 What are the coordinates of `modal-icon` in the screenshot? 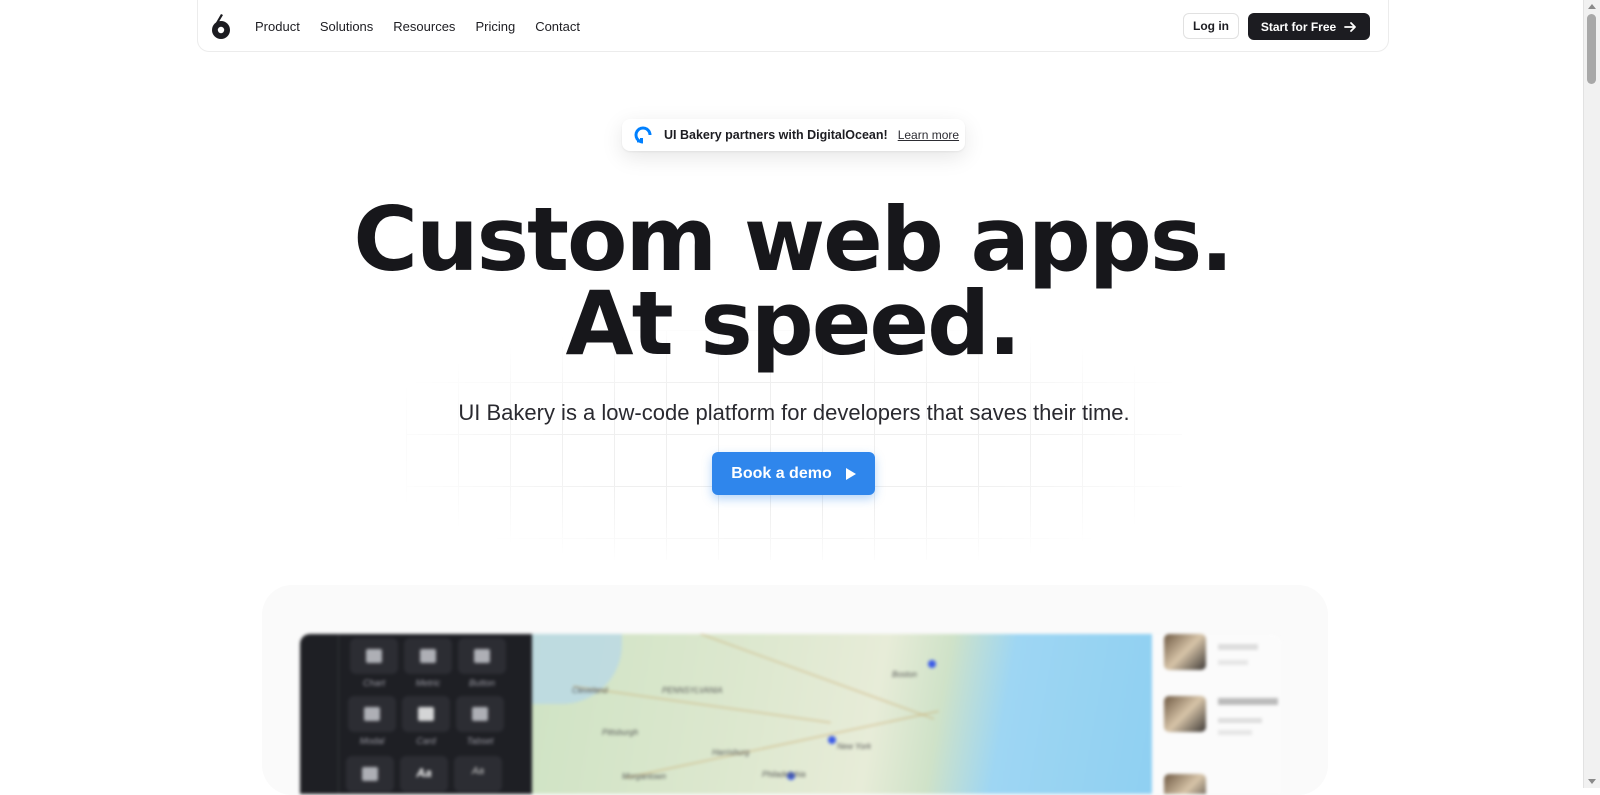 It's located at (372, 714).